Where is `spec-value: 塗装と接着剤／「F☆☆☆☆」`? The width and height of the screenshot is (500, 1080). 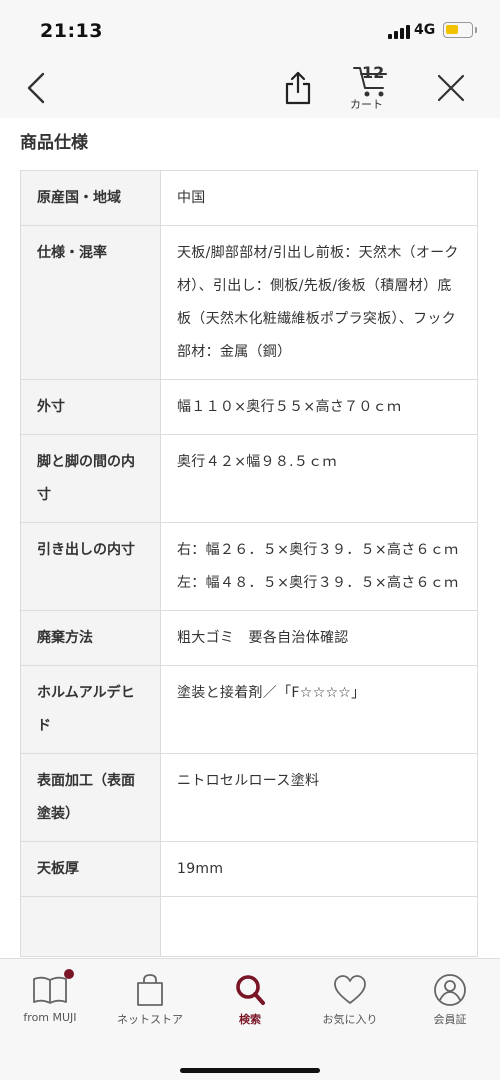
spec-value: 塗装と接着剤／「F☆☆☆☆」 is located at coordinates (319, 709).